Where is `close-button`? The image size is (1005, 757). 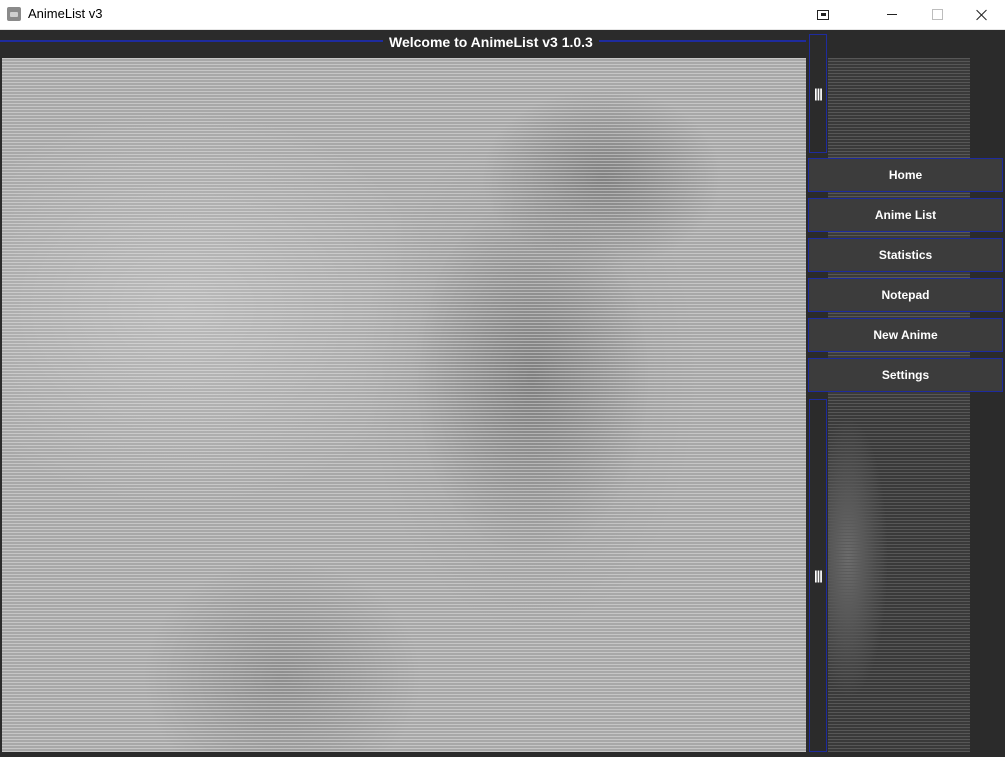 close-button is located at coordinates (982, 14).